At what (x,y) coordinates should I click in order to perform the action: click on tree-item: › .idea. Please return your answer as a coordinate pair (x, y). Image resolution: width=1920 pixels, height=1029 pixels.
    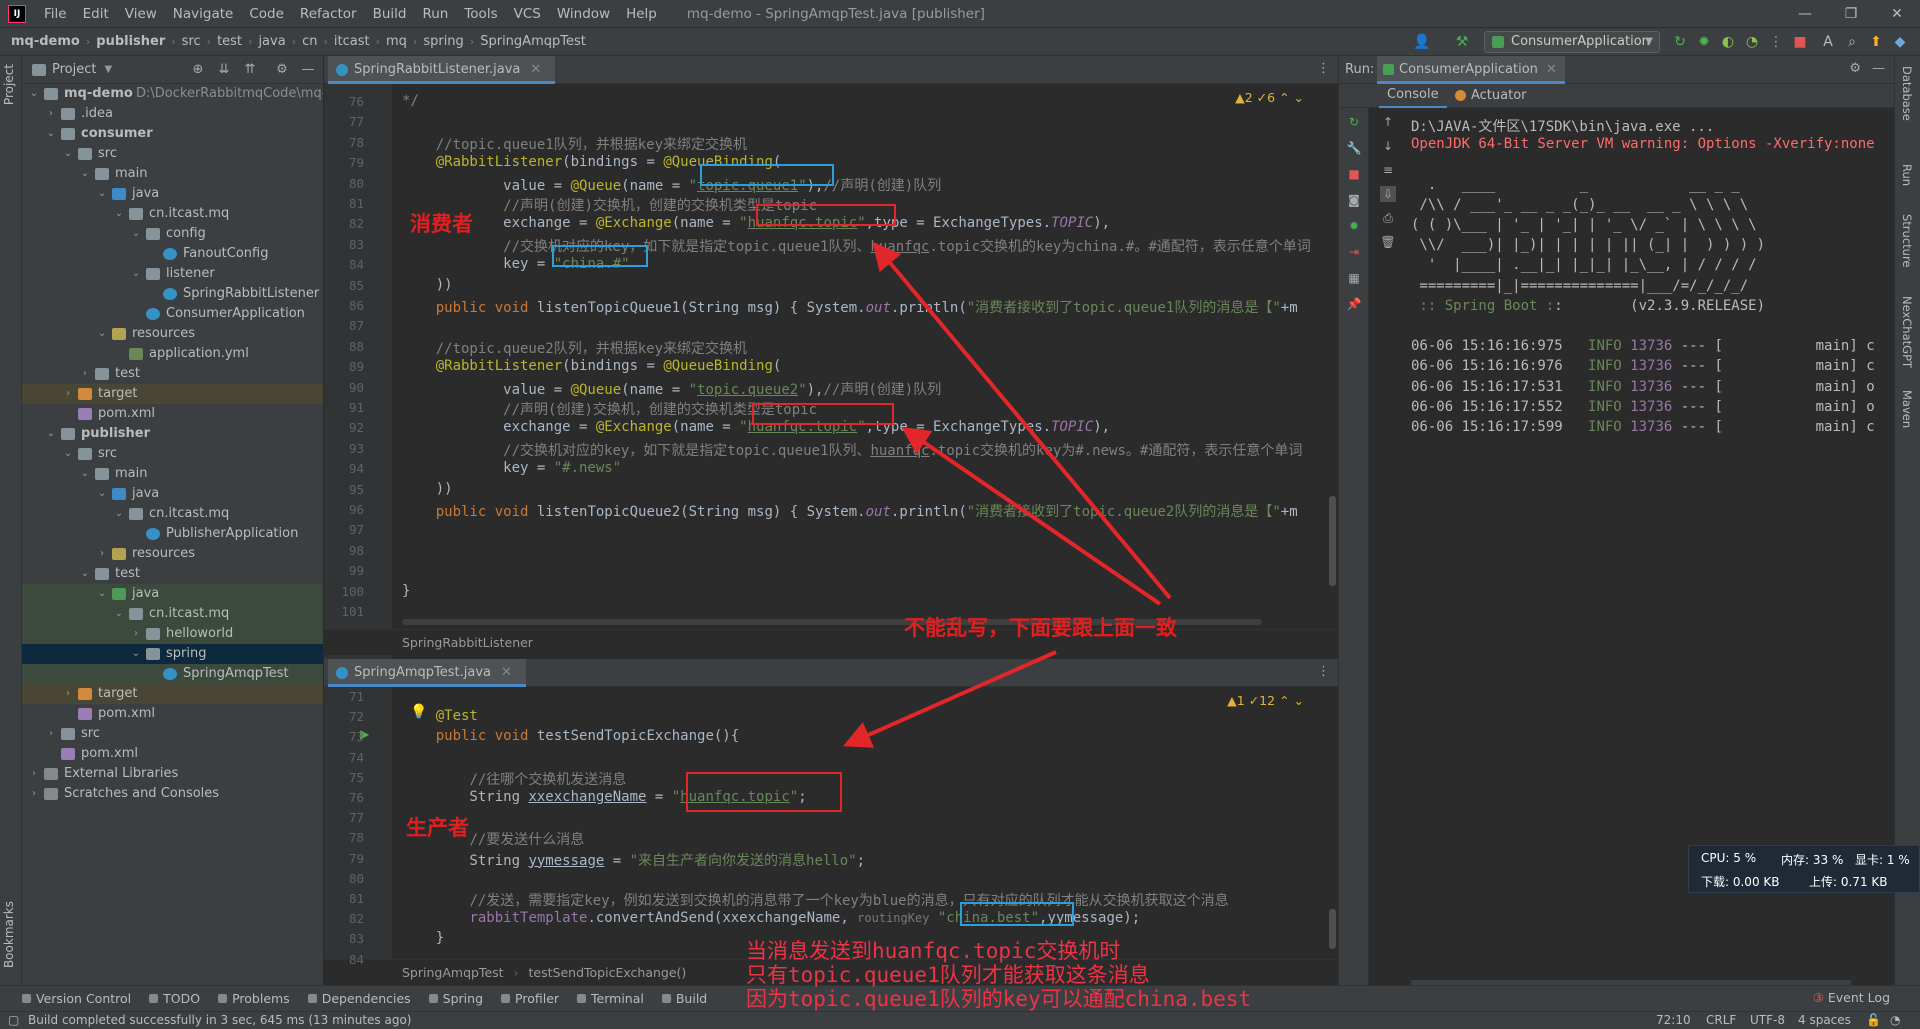
    Looking at the image, I should click on (172, 114).